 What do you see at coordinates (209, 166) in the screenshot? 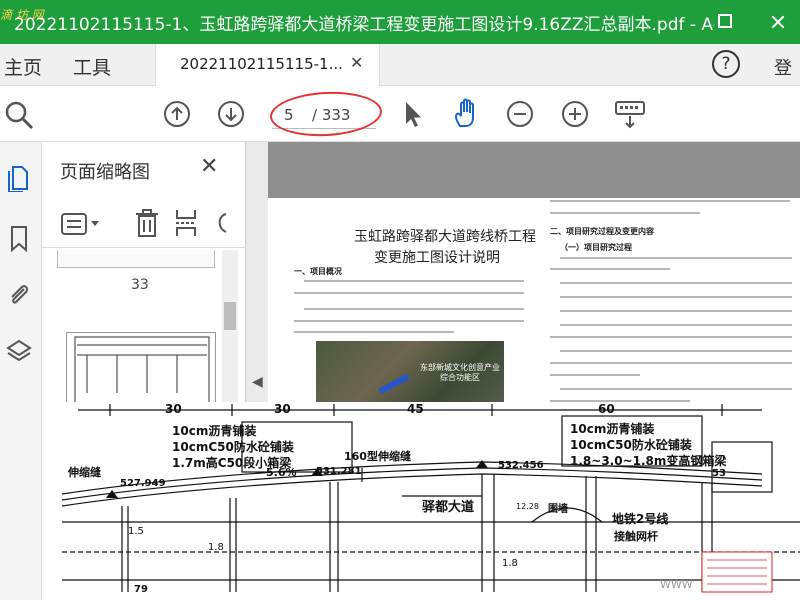
I see `close-panel-icon: ✕` at bounding box center [209, 166].